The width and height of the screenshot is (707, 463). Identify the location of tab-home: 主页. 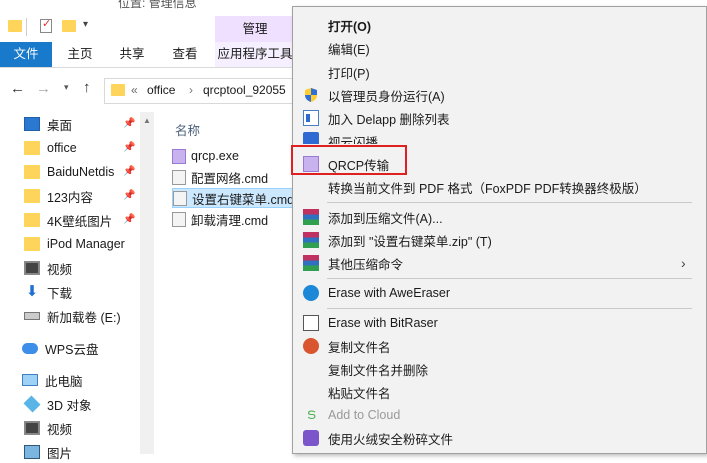
(80, 54).